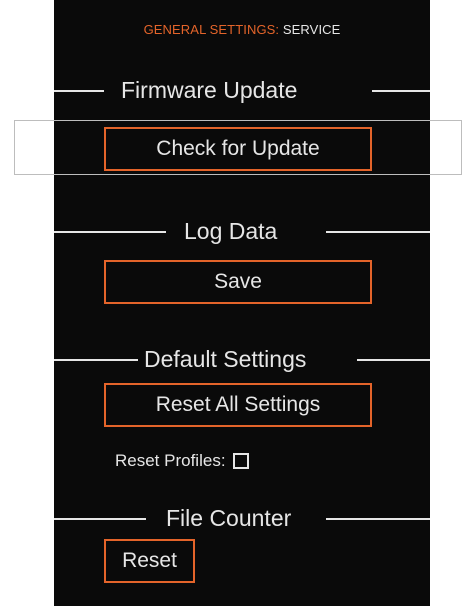 This screenshot has height=606, width=464. I want to click on section-firmware-update: Firmware Update, so click(242, 90).